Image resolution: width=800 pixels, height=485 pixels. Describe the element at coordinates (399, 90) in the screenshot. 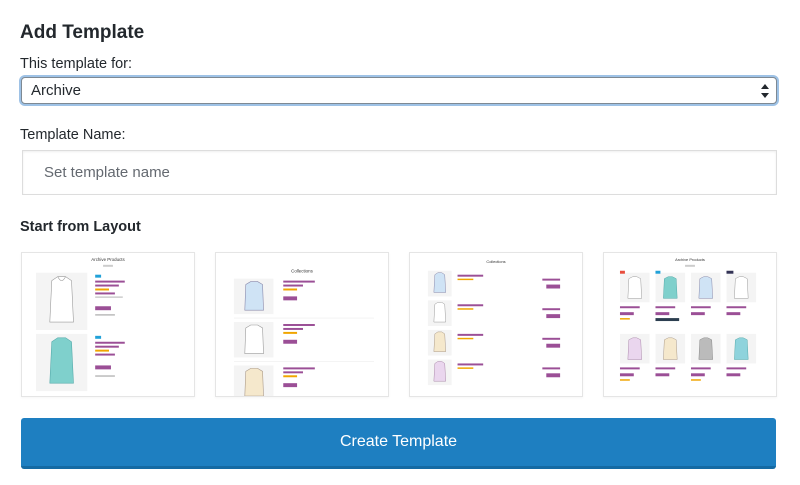

I see `template-type-select: Archive` at that location.